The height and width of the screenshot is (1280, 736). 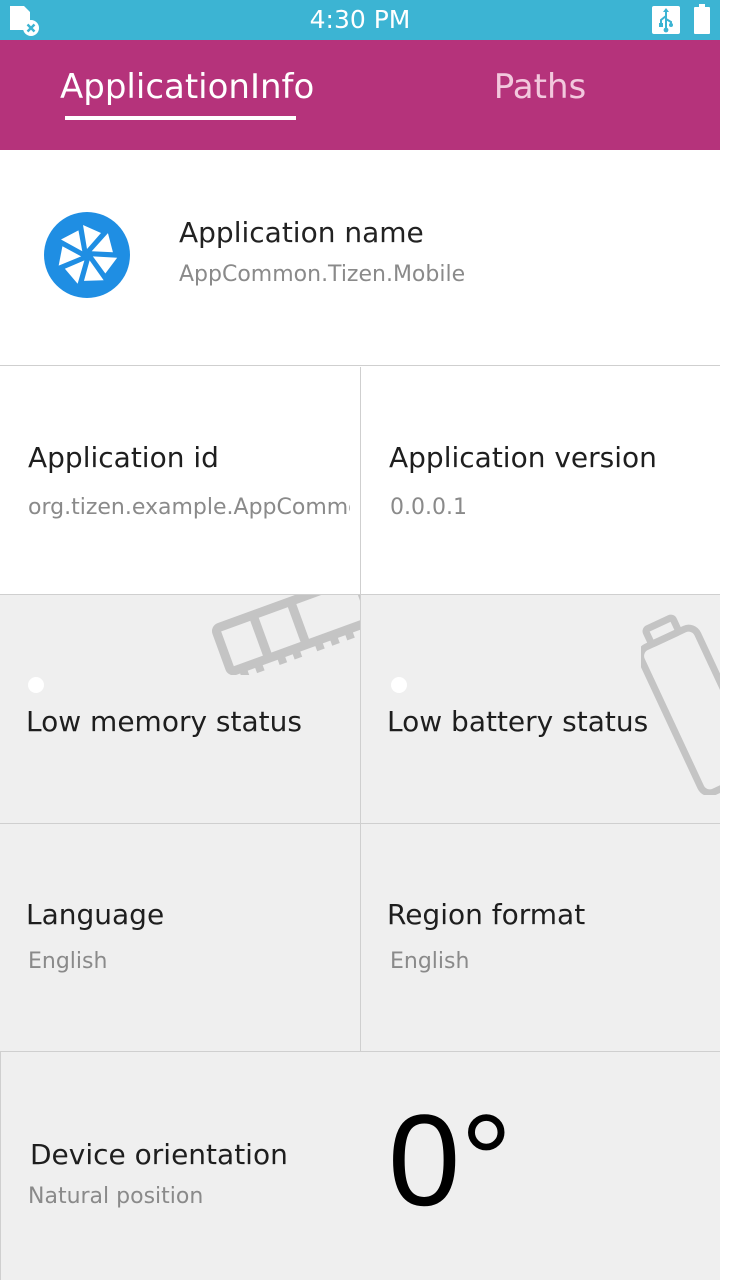 I want to click on language-label: Language, so click(x=95, y=914).